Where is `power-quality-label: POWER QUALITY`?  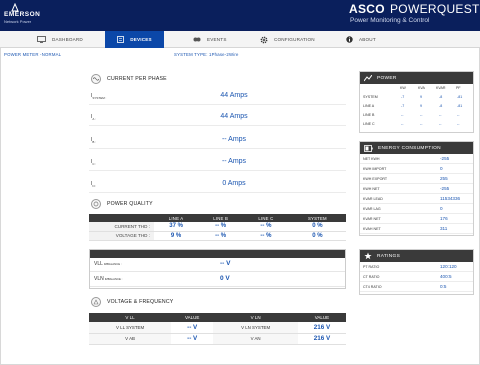
power-quality-label: POWER QUALITY is located at coordinates (130, 204).